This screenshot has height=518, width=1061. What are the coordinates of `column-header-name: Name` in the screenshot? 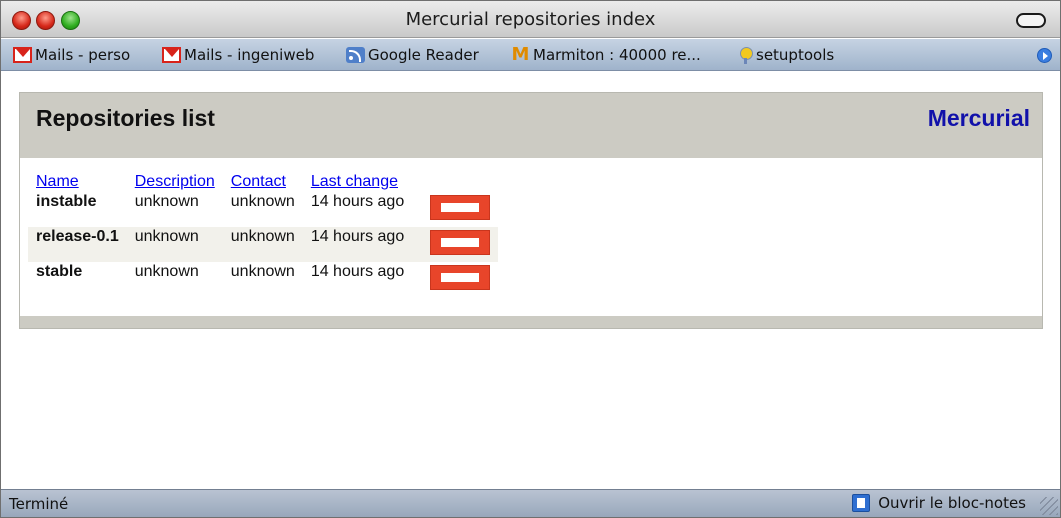 It's located at (77, 181).